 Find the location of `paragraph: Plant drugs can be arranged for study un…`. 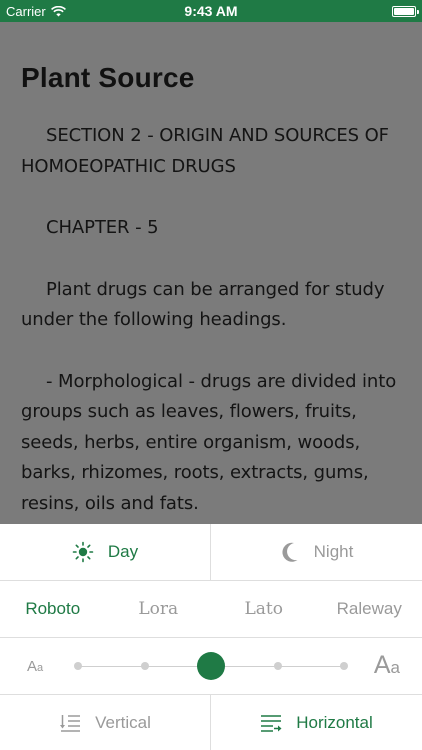

paragraph: Plant drugs can be arranged for study un… is located at coordinates (203, 304).